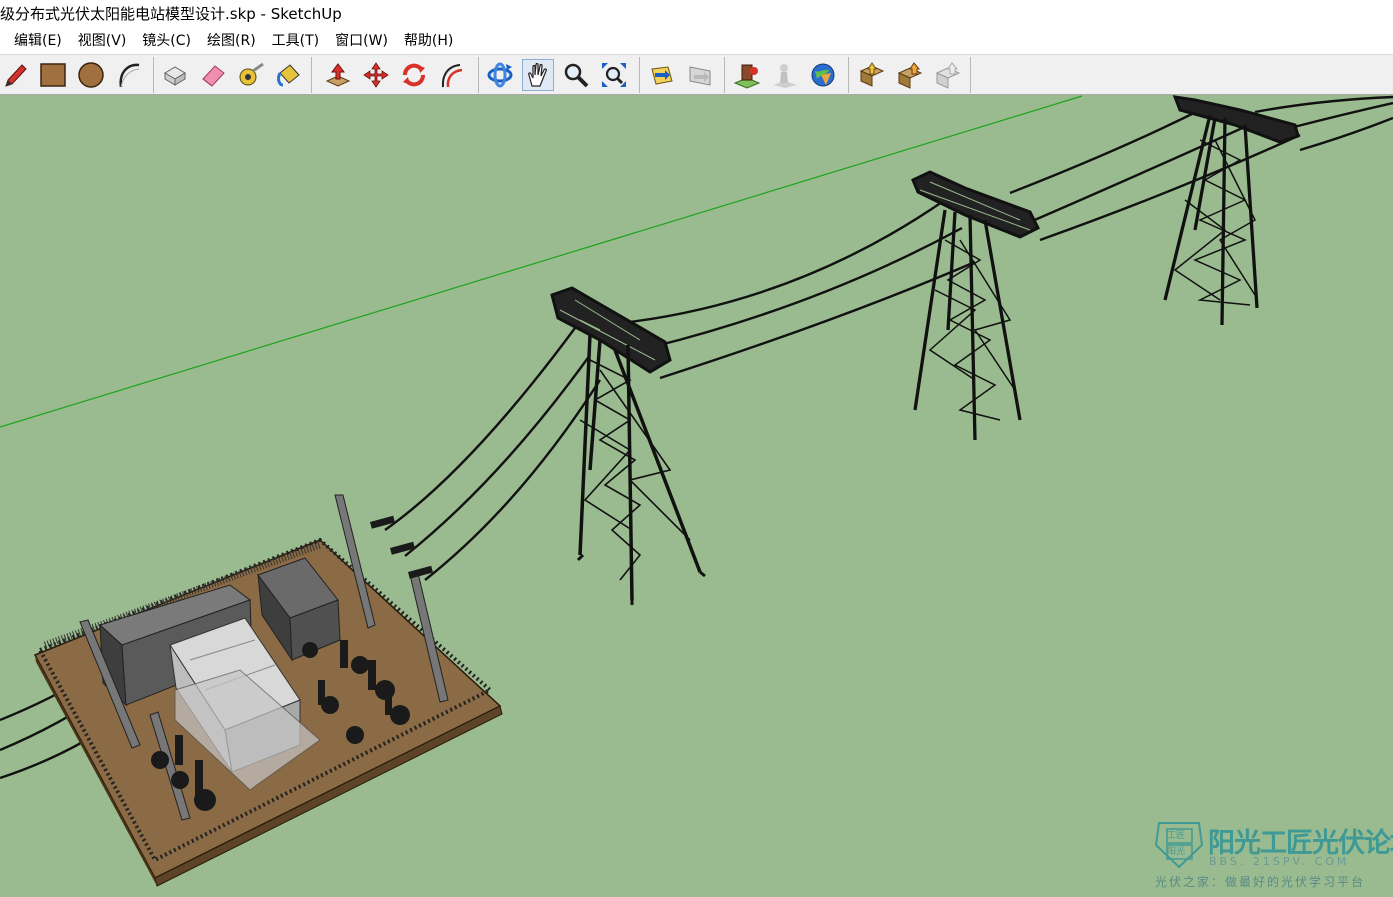  What do you see at coordinates (171, 14) in the screenshot?
I see `window-title: 级分布式光伏太阳能电站模型设计.skp - SketchUp` at bounding box center [171, 14].